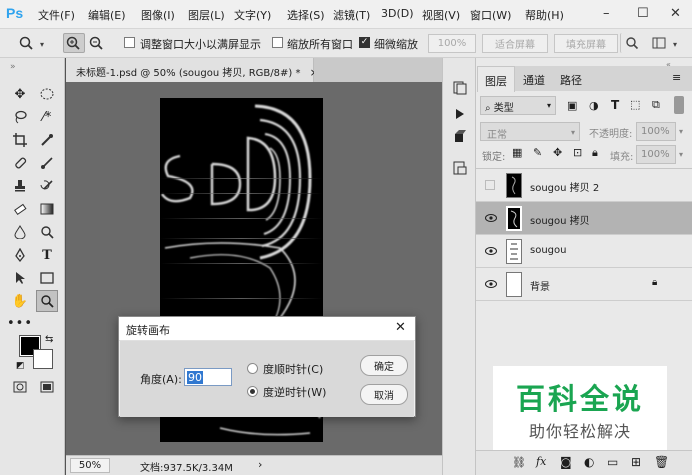  Describe the element at coordinates (676, 77) in the screenshot. I see `panel-menu-icon: ≡` at that location.